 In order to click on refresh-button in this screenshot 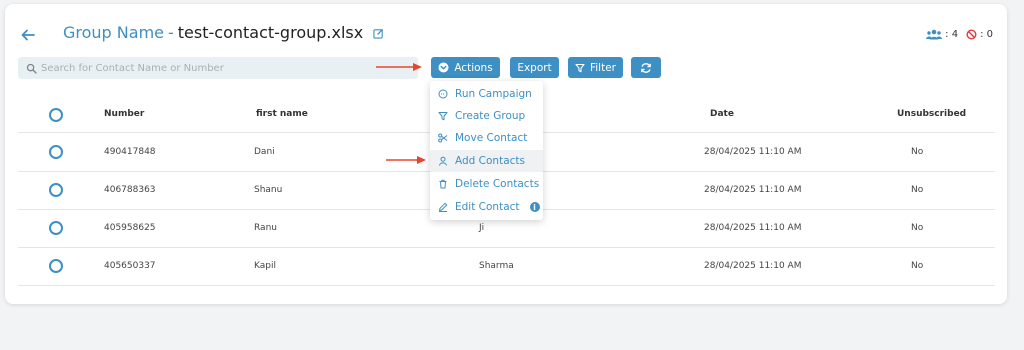, I will do `click(646, 67)`.